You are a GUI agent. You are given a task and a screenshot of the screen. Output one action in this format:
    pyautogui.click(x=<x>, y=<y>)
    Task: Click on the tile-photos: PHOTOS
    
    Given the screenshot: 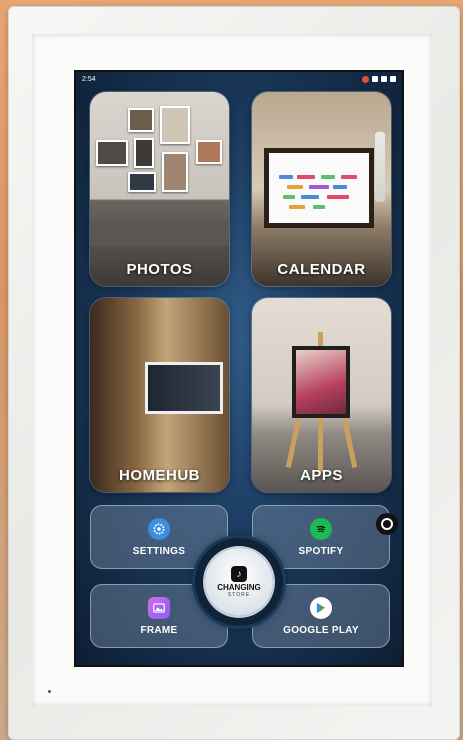 What is the action you would take?
    pyautogui.click(x=159, y=189)
    